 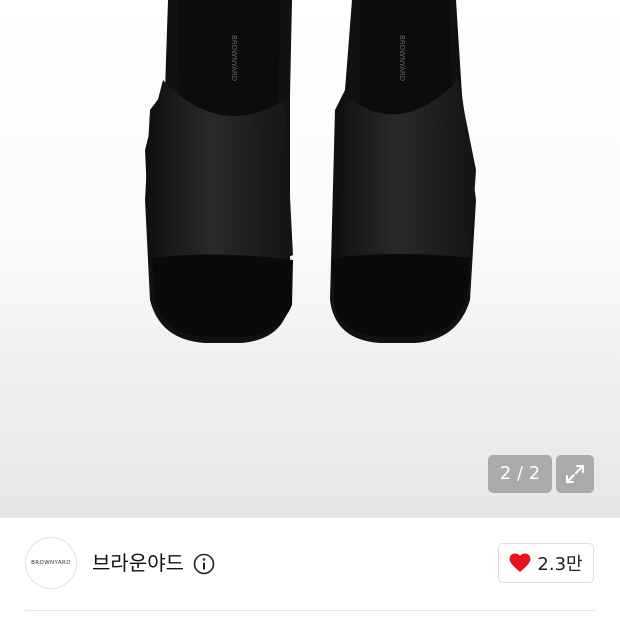 I want to click on brand-logo: BROWNYARD, so click(x=51, y=563).